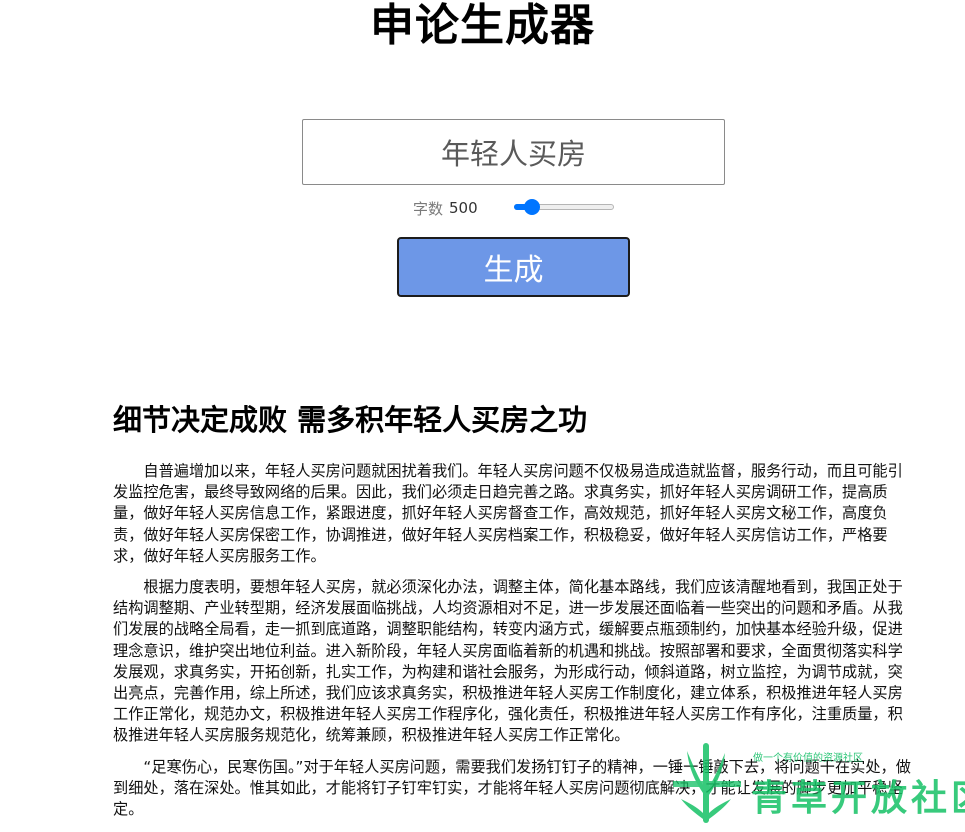 Image resolution: width=965 pixels, height=832 pixels. What do you see at coordinates (428, 208) in the screenshot?
I see `word-count-label: 字数` at bounding box center [428, 208].